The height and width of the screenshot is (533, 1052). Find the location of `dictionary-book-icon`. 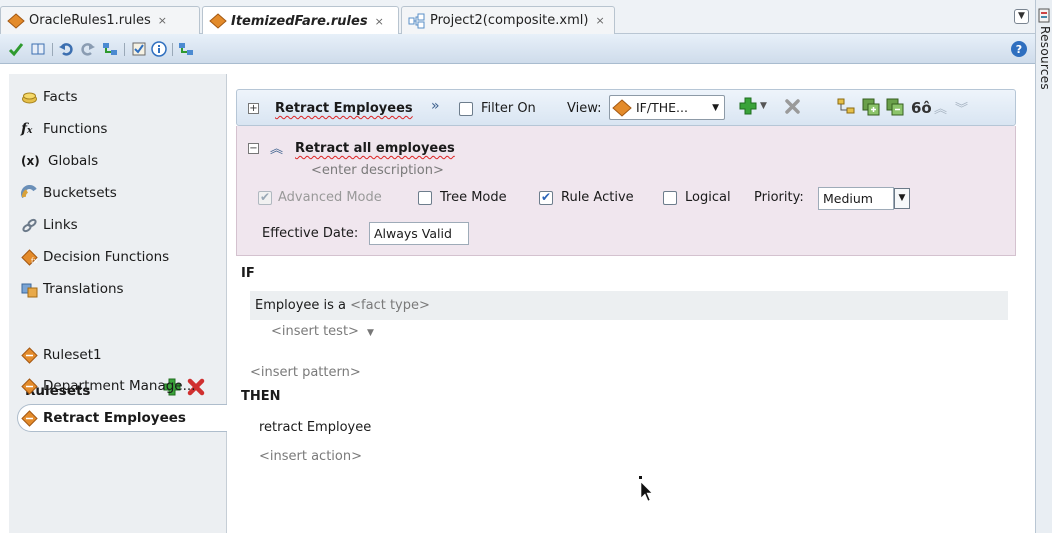

dictionary-book-icon is located at coordinates (38, 49).